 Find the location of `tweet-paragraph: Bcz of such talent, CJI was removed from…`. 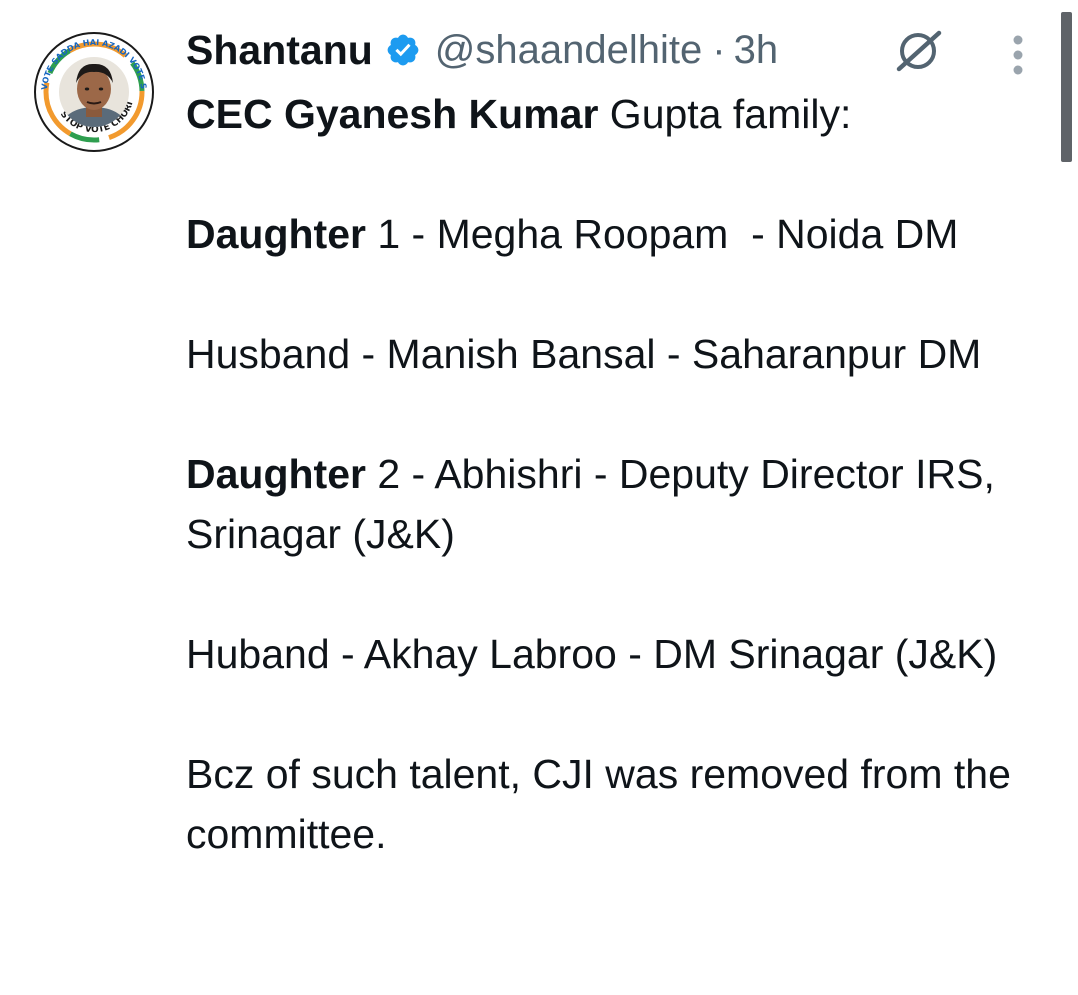

tweet-paragraph: Bcz of such talent, CJI was removed from… is located at coordinates (621, 804).